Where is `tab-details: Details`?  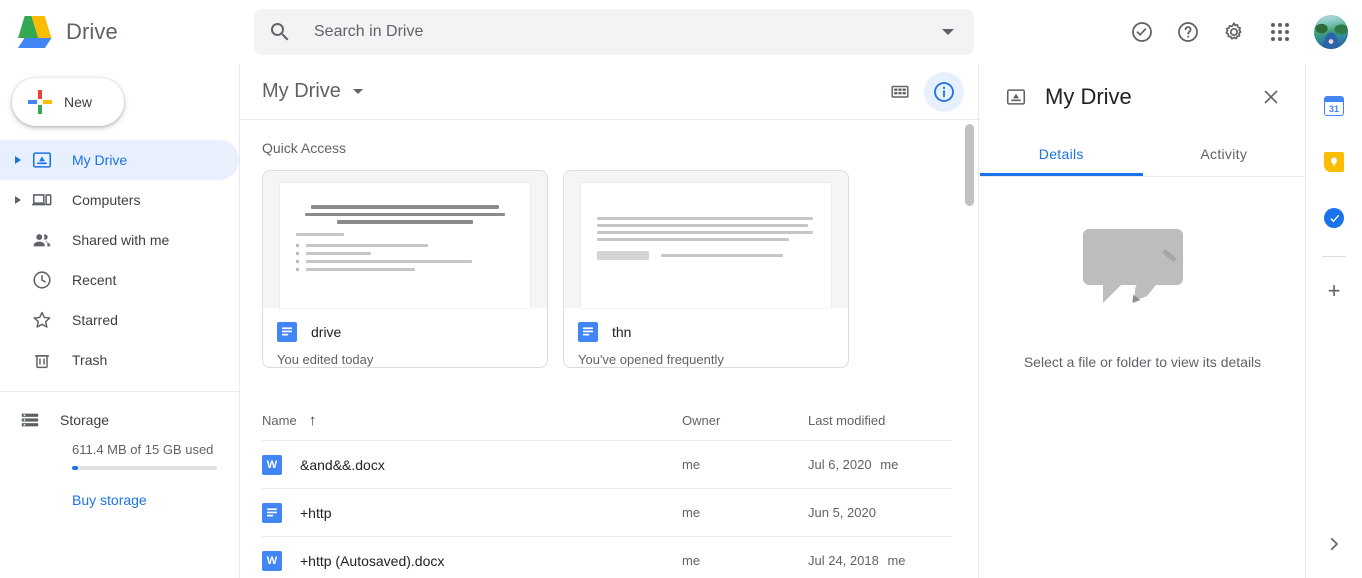 tab-details: Details is located at coordinates (1061, 153).